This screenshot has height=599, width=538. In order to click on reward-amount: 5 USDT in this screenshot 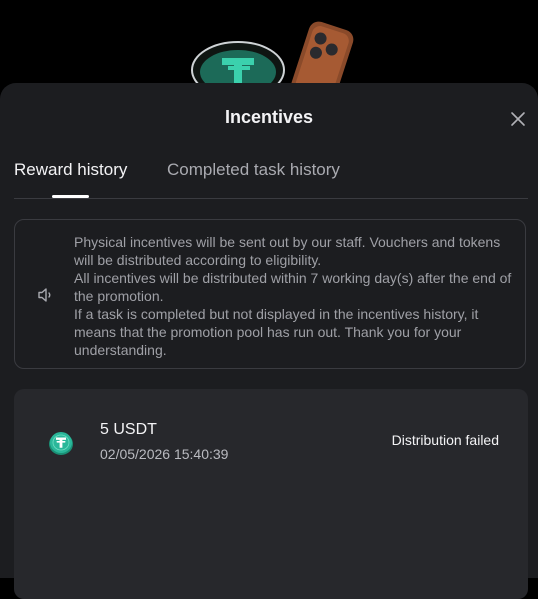, I will do `click(128, 429)`.